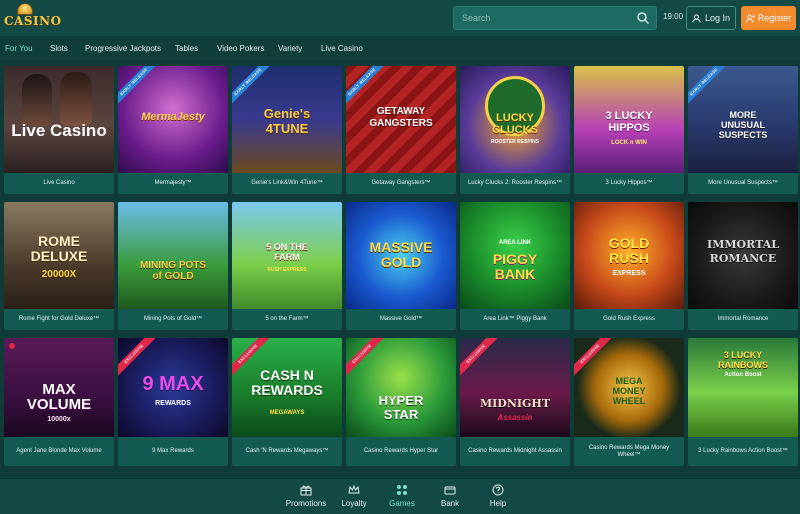 This screenshot has height=514, width=800. I want to click on logo-text: CASINO, so click(33, 21).